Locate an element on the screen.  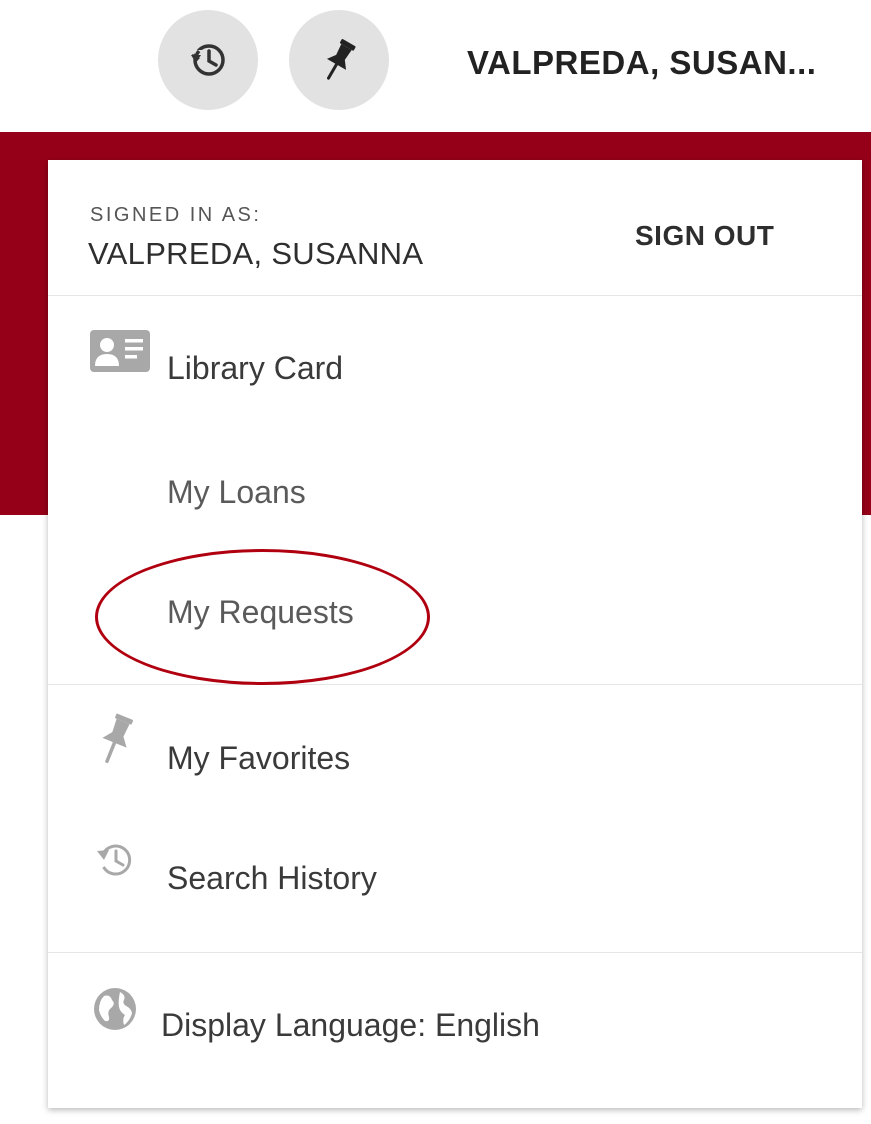
menu-item-search-history: Search History is located at coordinates (272, 878).